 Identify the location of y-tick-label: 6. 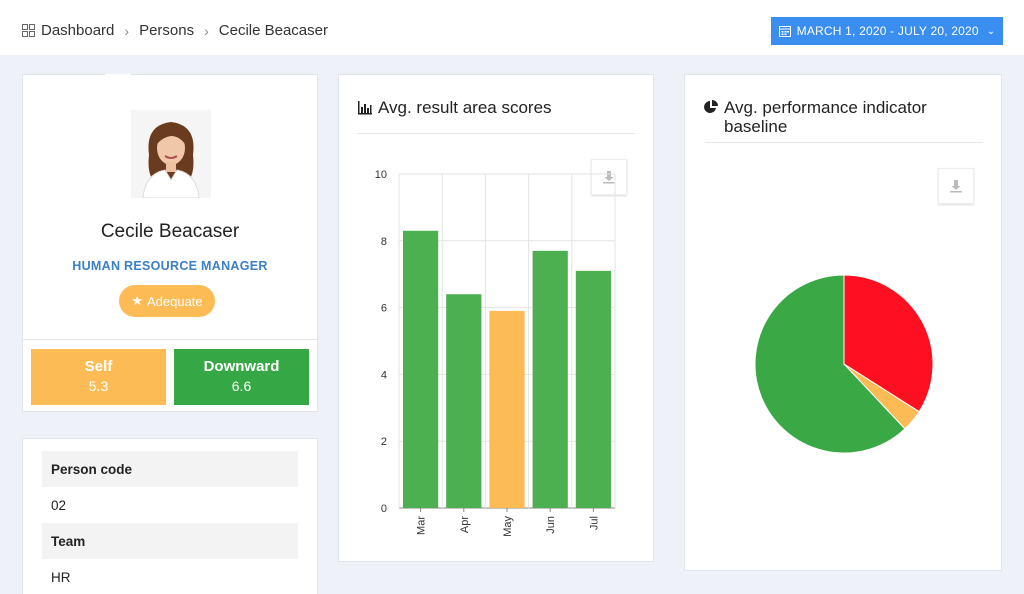
(384, 309).